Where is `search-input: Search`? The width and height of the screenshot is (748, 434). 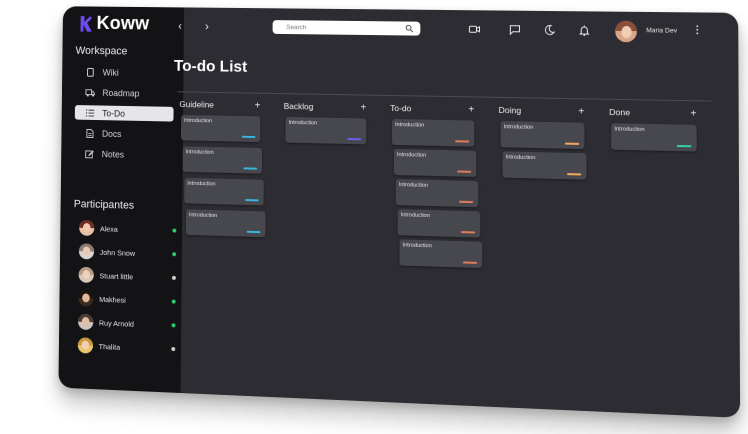
search-input: Search is located at coordinates (346, 28).